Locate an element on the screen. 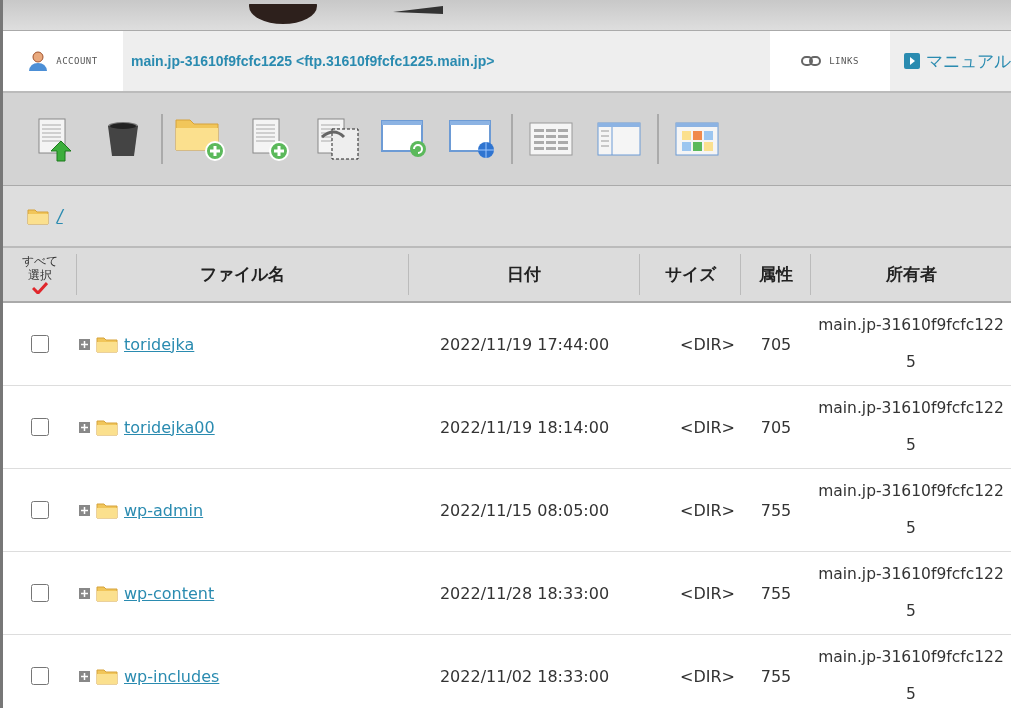 Image resolution: width=1011 pixels, height=708 pixels. person-icon is located at coordinates (38, 61).